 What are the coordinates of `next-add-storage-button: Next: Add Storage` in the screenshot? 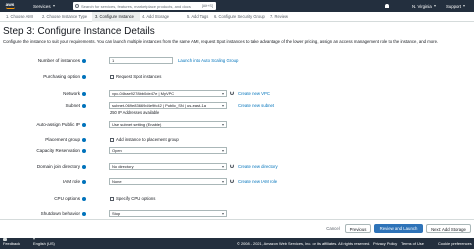 It's located at (448, 228).